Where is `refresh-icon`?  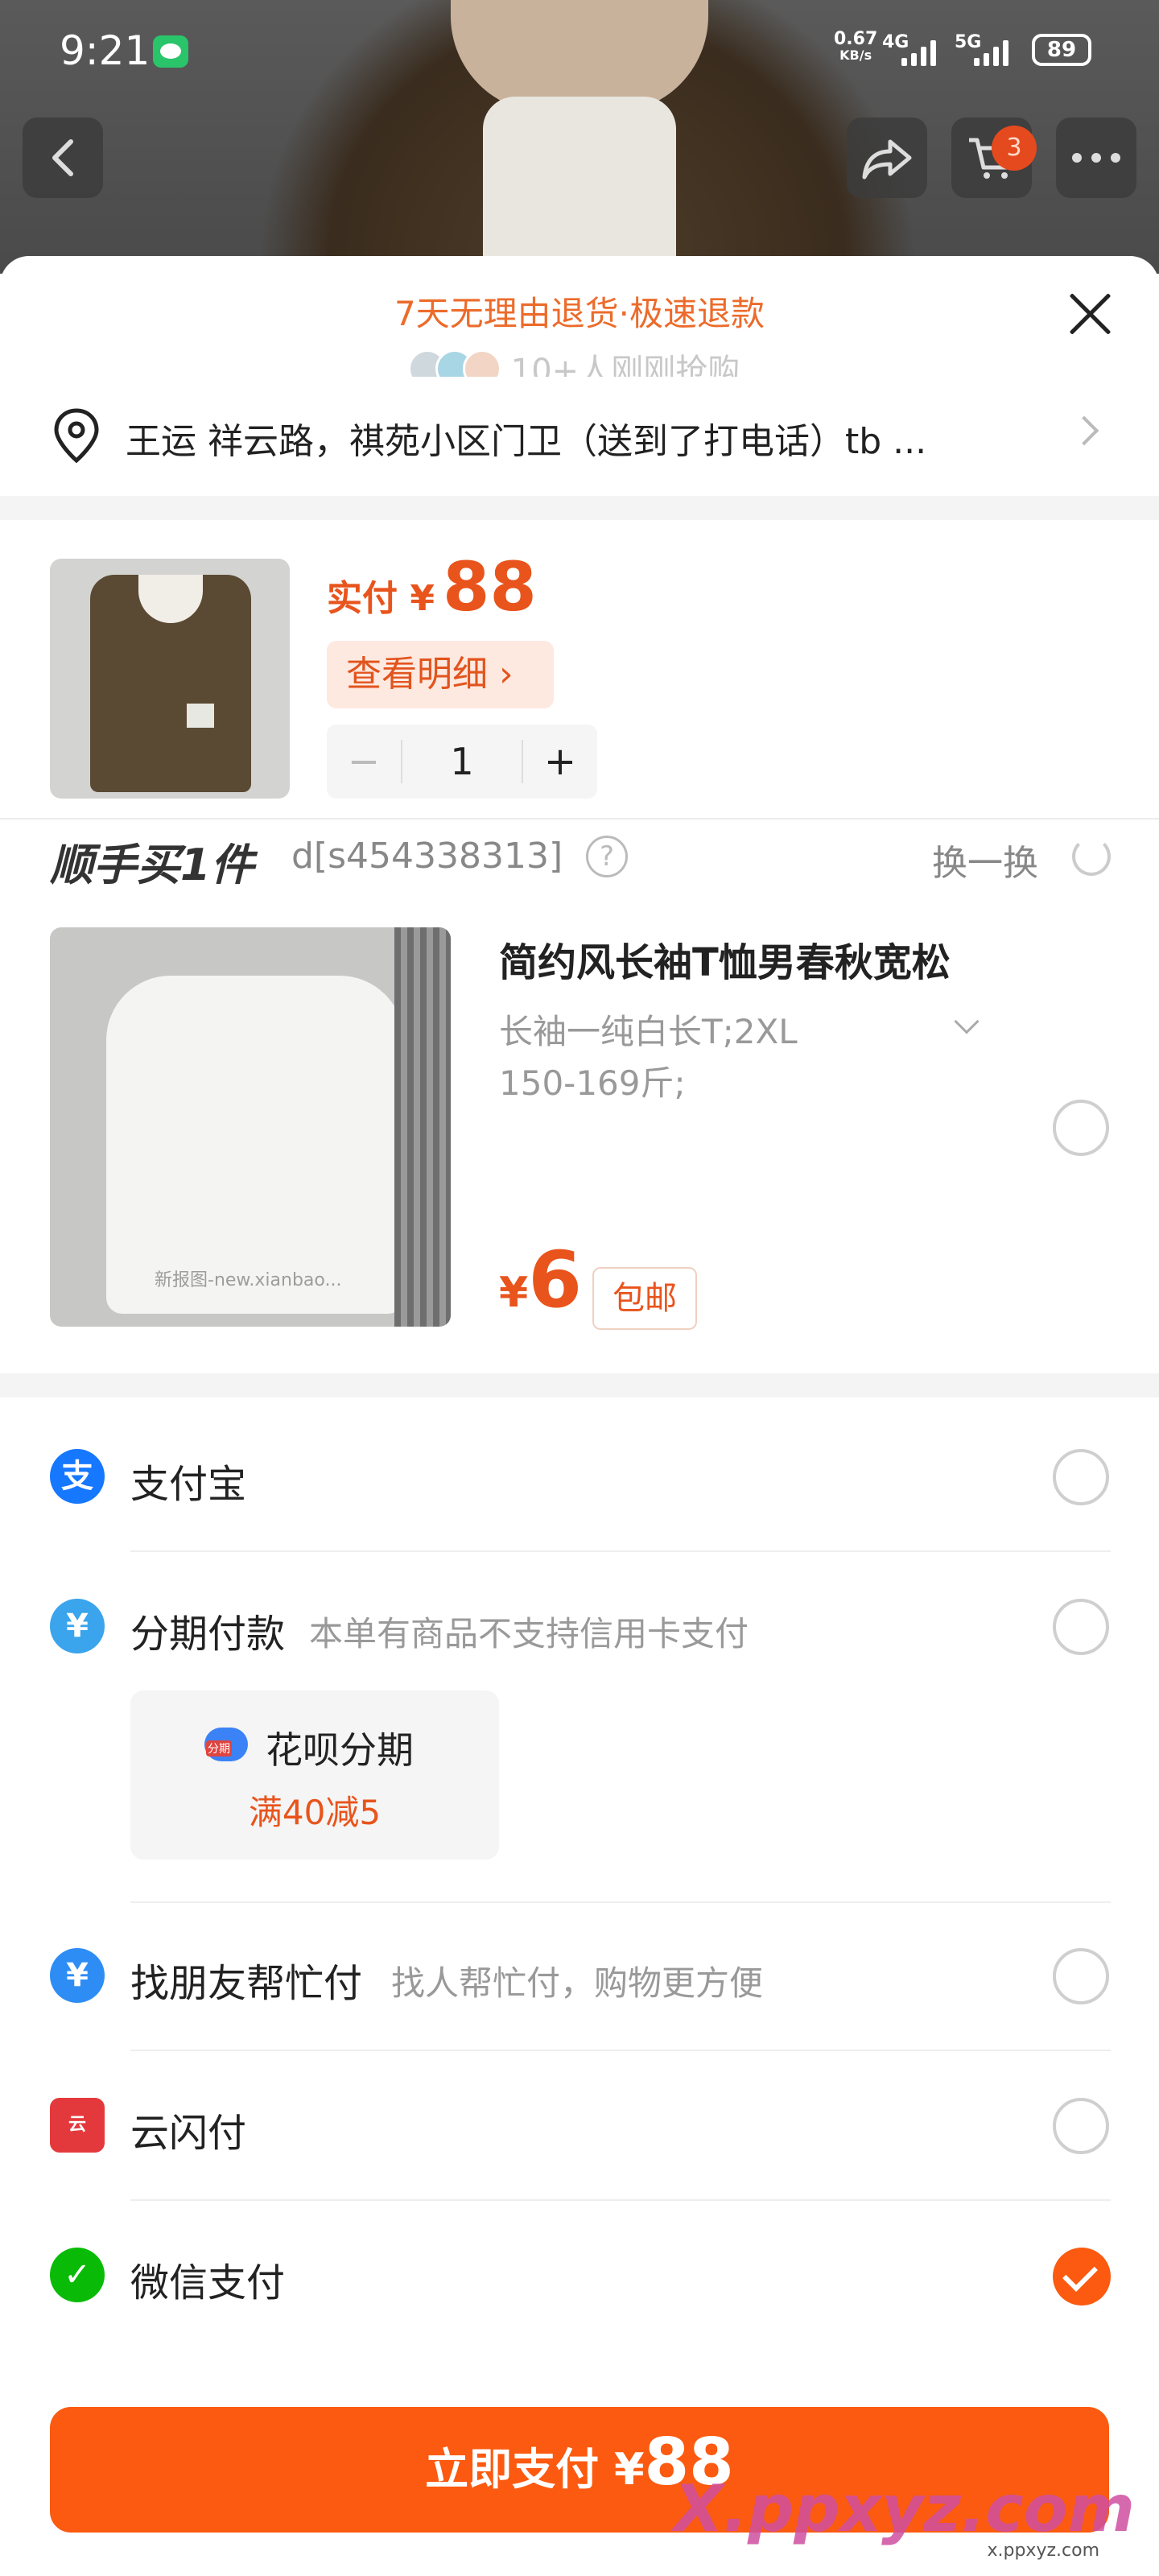 refresh-icon is located at coordinates (1091, 856).